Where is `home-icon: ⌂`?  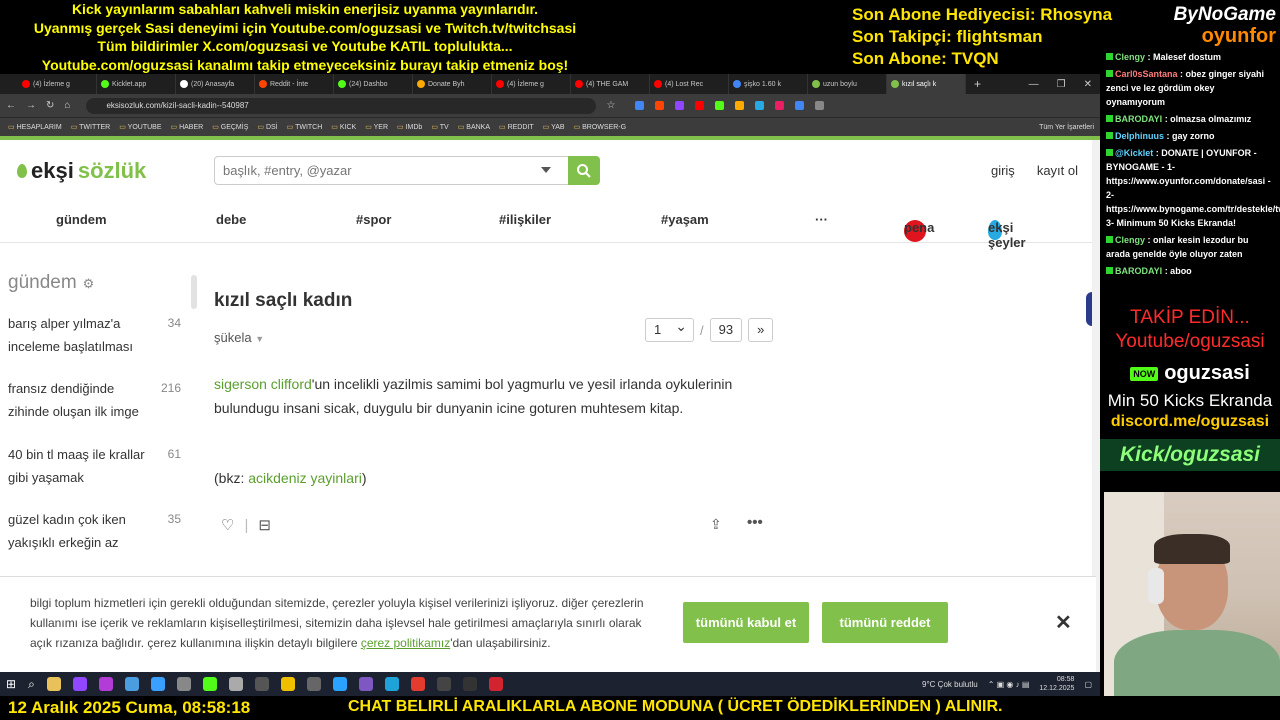 home-icon: ⌂ is located at coordinates (67, 105).